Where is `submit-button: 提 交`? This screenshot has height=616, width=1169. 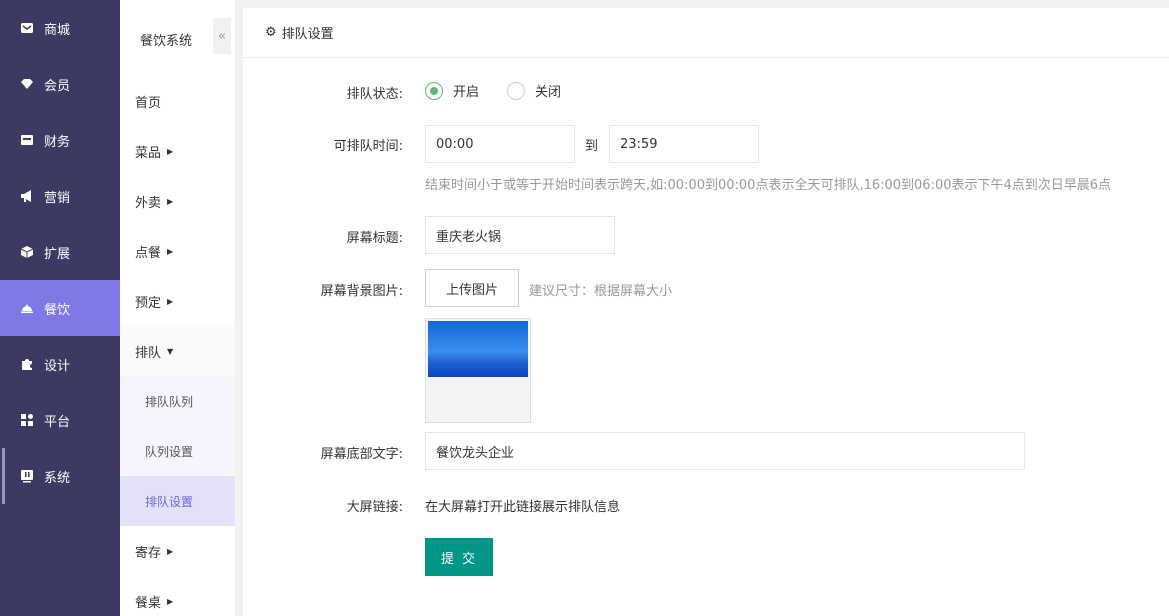
submit-button: 提 交 is located at coordinates (459, 557).